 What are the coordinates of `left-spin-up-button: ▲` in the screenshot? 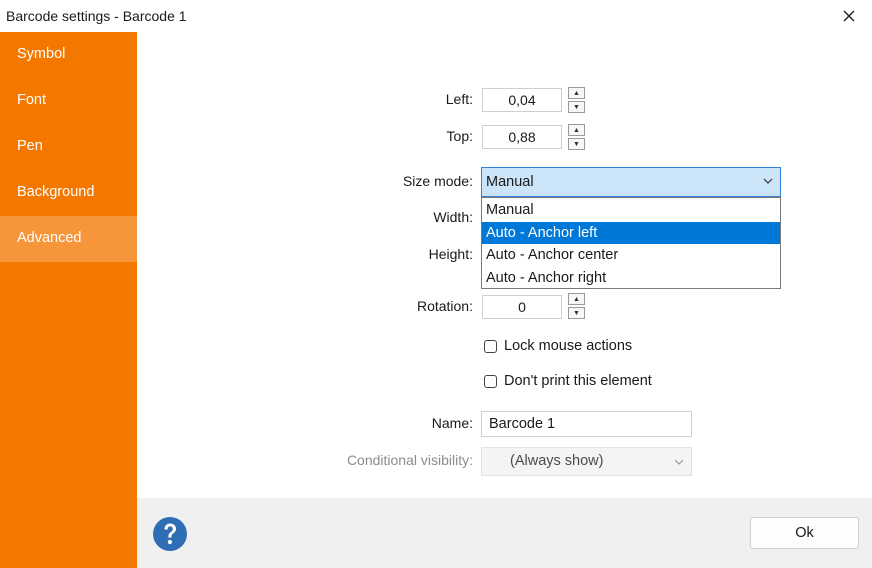 It's located at (576, 93).